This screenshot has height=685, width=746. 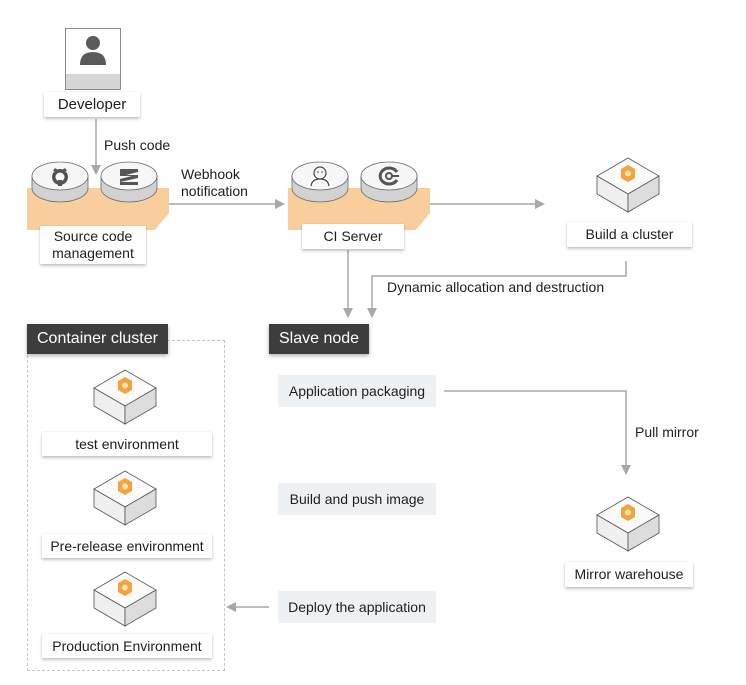 I want to click on mirror-warehouse-label: Mirror warehouse, so click(x=629, y=574).